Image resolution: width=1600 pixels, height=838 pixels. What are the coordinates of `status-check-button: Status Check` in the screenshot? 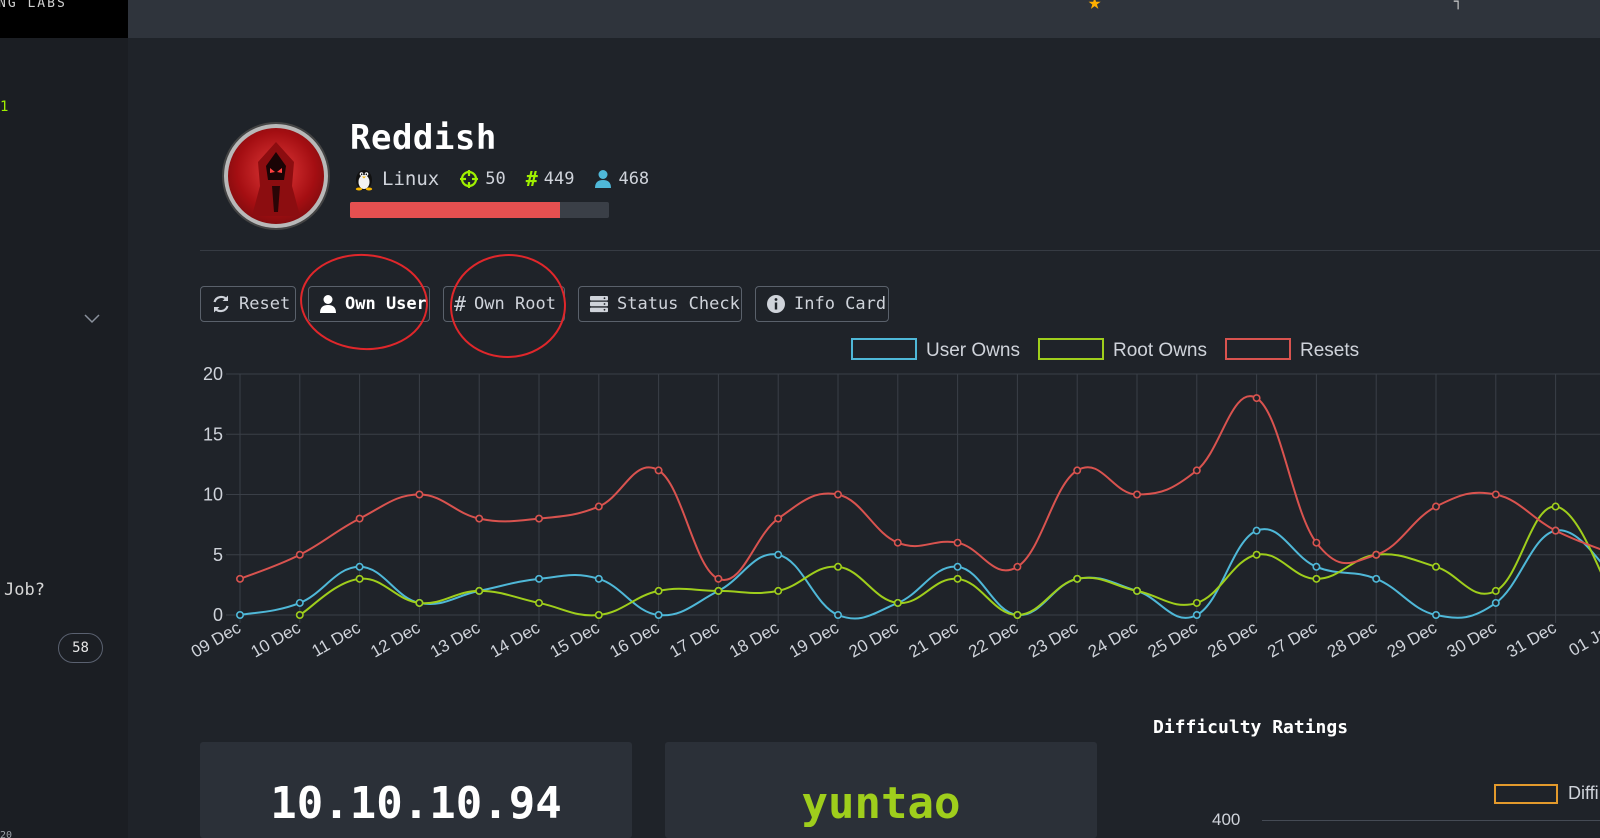 It's located at (660, 304).